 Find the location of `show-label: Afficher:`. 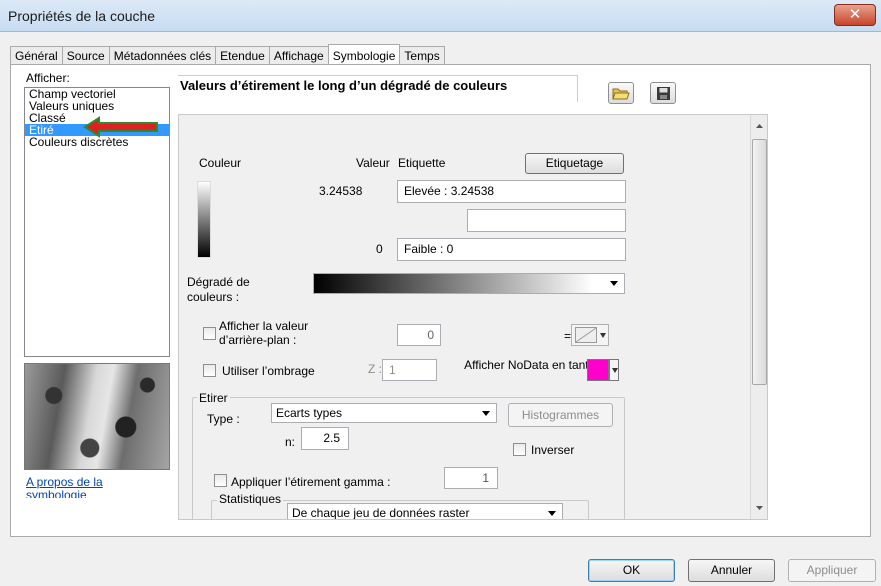

show-label: Afficher: is located at coordinates (48, 78).